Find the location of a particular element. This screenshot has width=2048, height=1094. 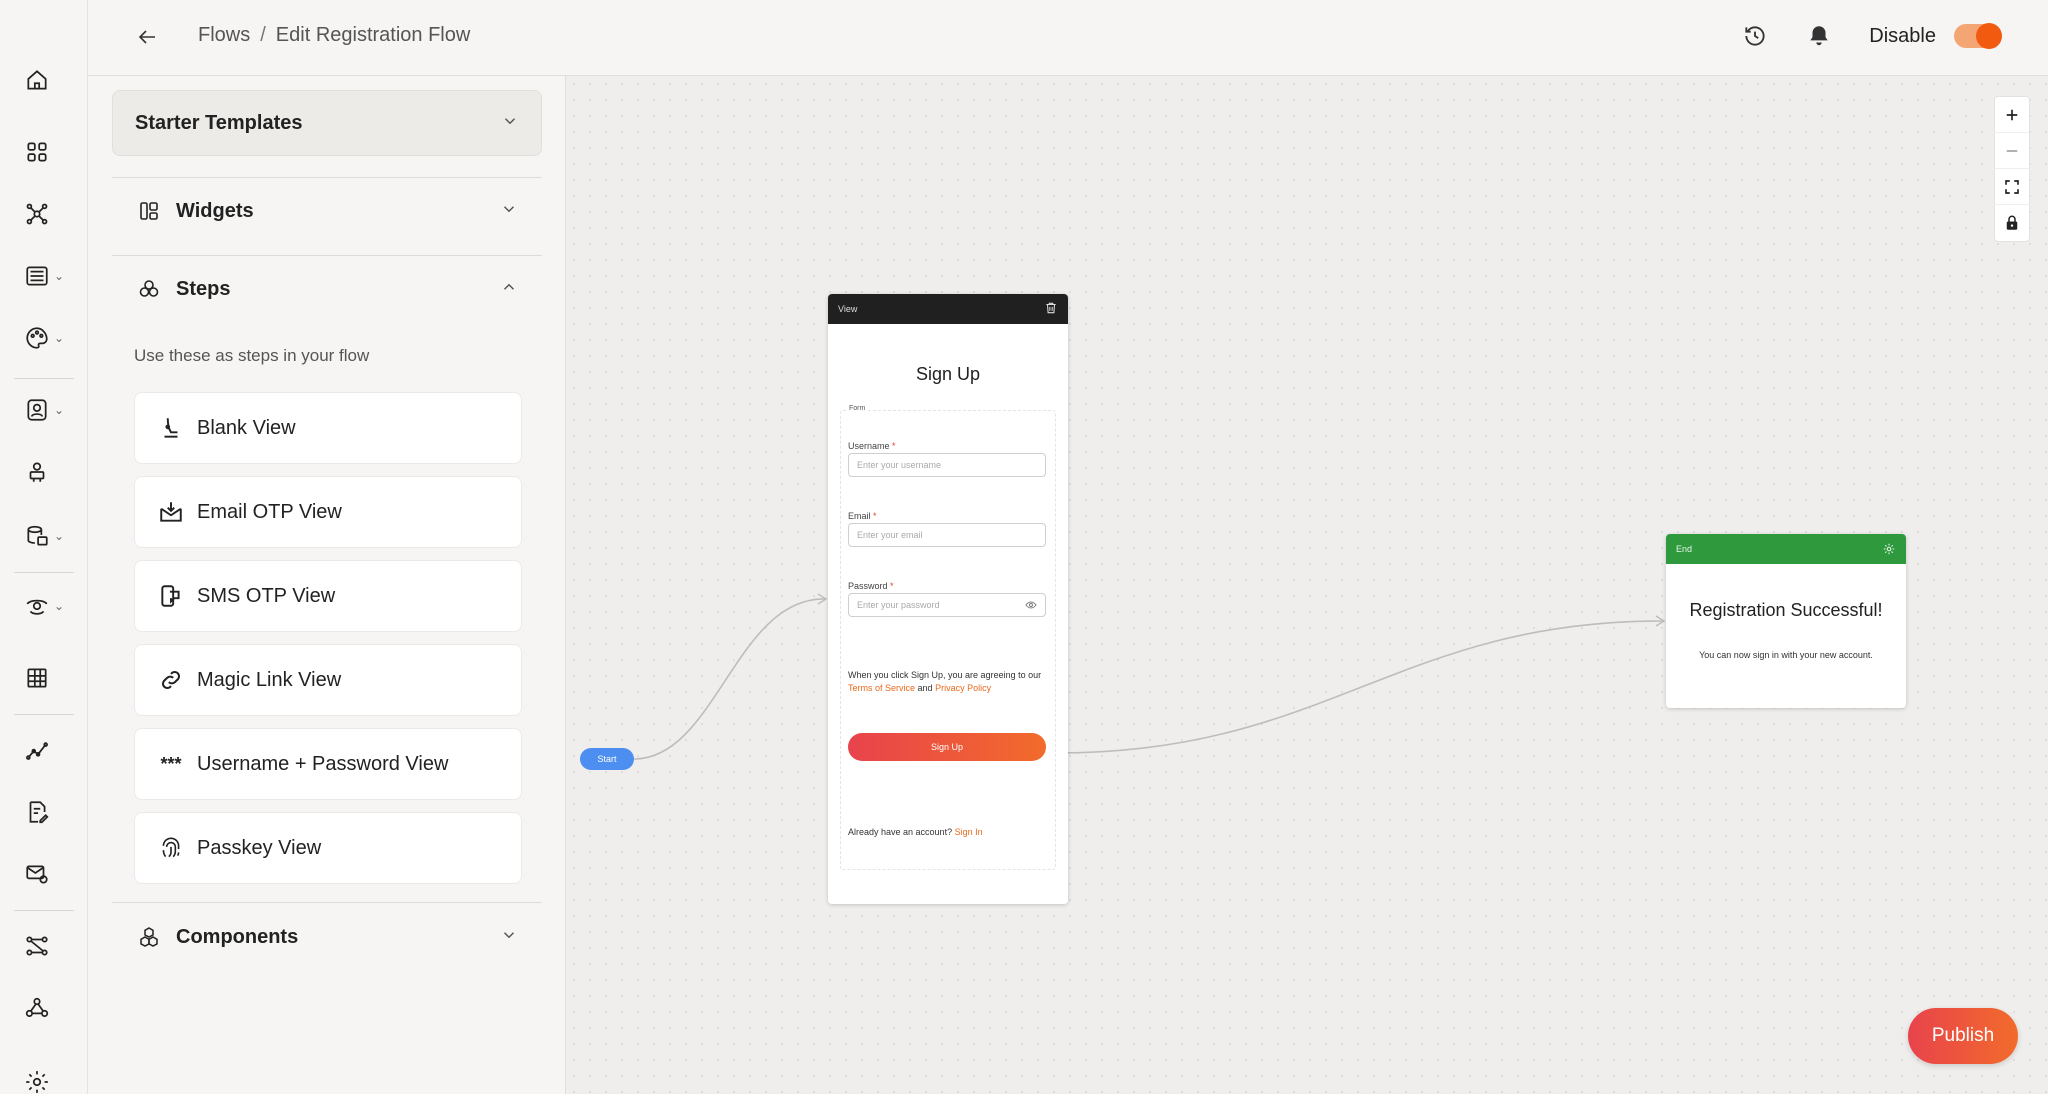

email-settings-nav is located at coordinates (48, 874).